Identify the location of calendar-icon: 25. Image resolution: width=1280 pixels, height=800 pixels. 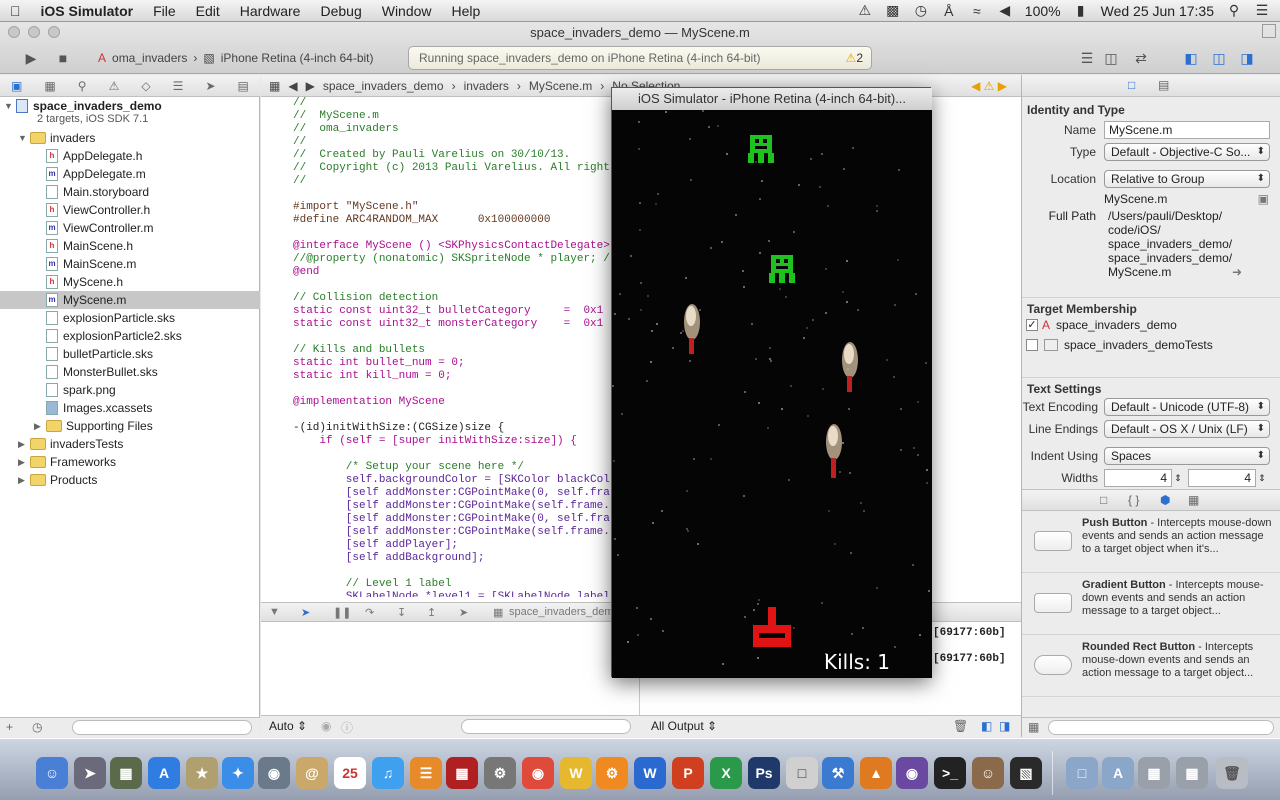
(350, 773).